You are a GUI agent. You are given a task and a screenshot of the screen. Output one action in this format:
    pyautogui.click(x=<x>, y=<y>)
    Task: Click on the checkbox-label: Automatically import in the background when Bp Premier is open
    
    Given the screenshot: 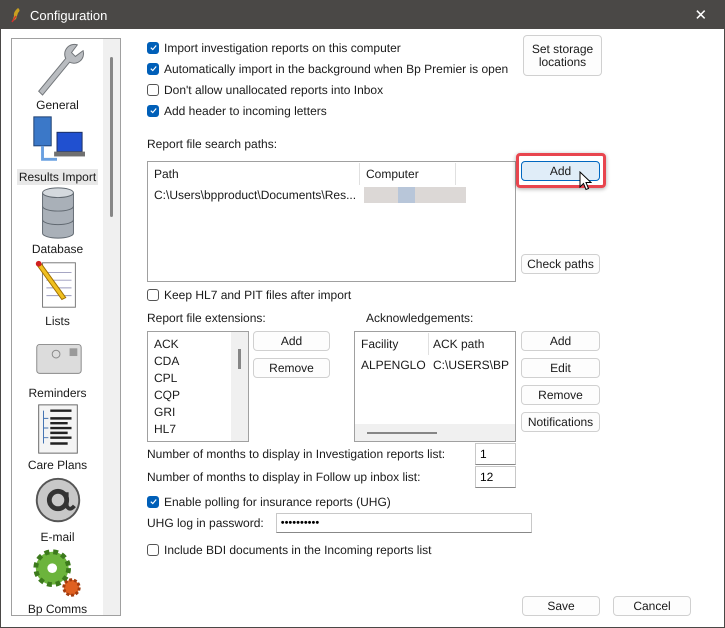 What is the action you would take?
    pyautogui.click(x=336, y=69)
    